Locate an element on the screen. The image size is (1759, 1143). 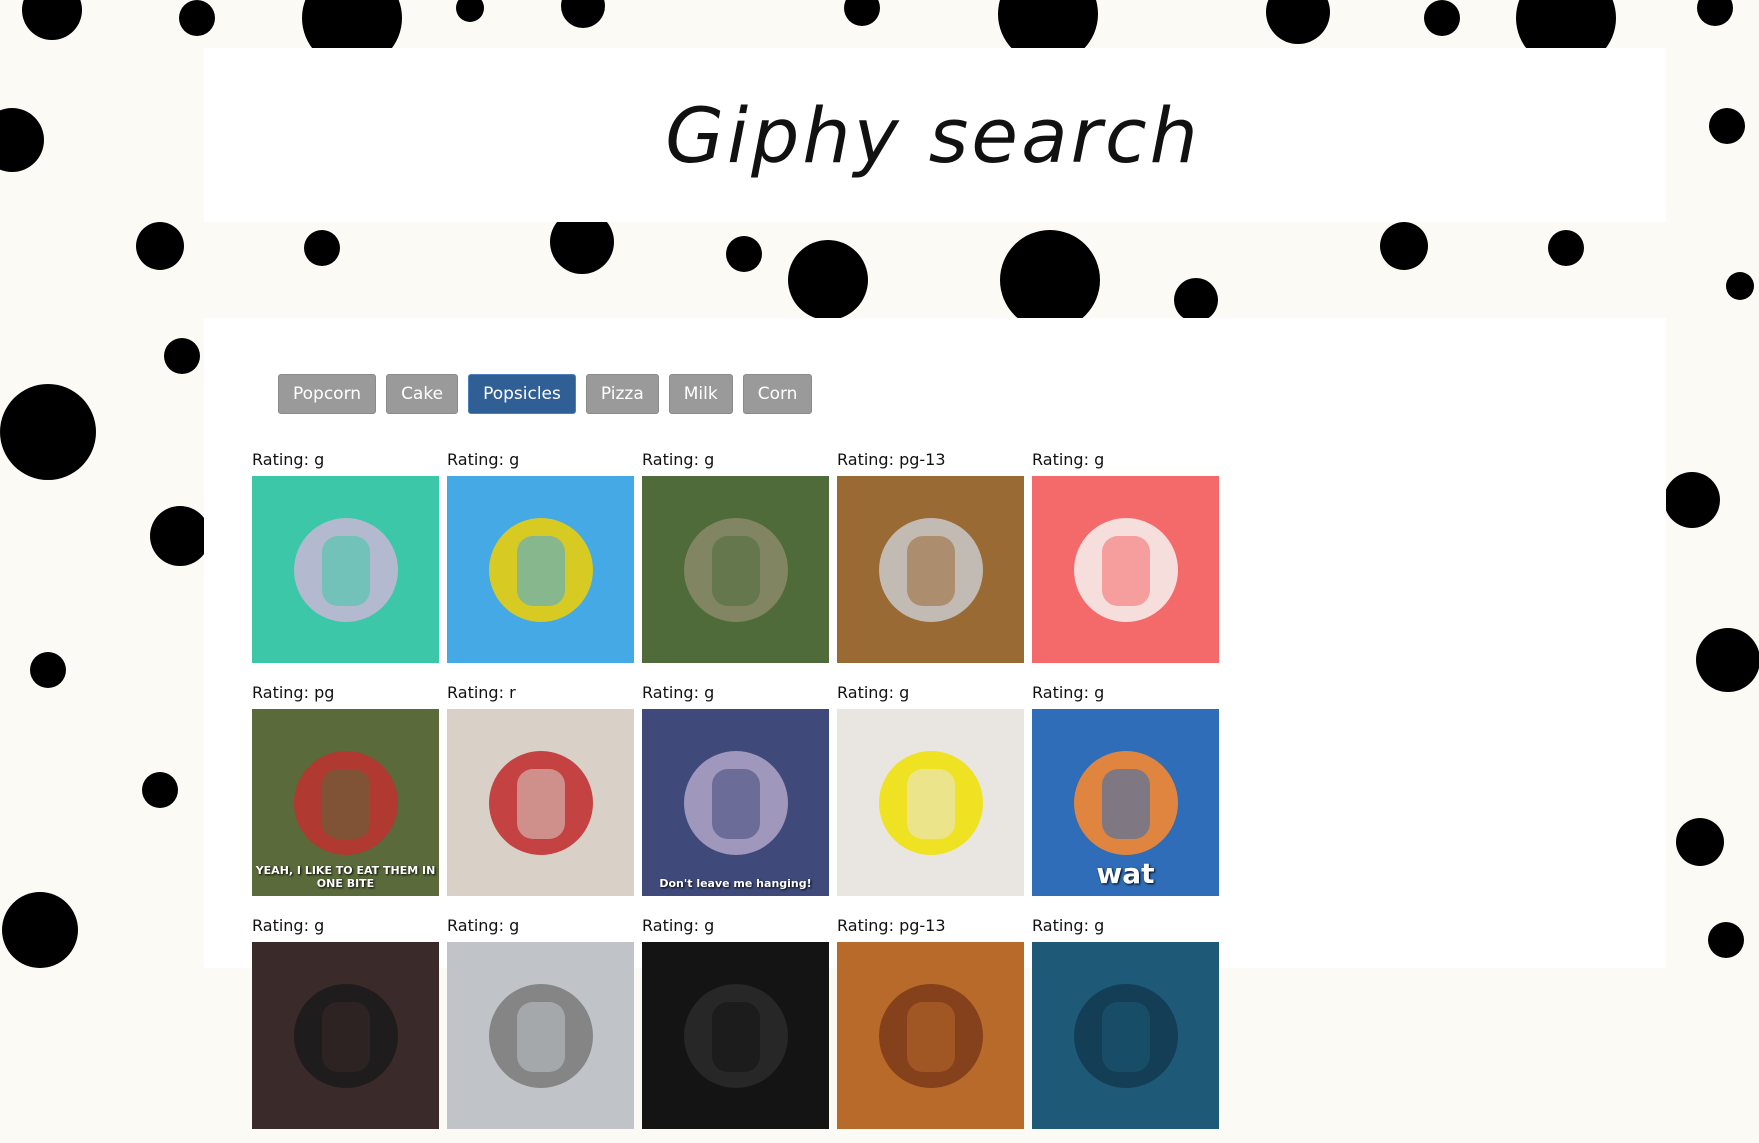
topic-button-corn: Corn is located at coordinates (777, 394).